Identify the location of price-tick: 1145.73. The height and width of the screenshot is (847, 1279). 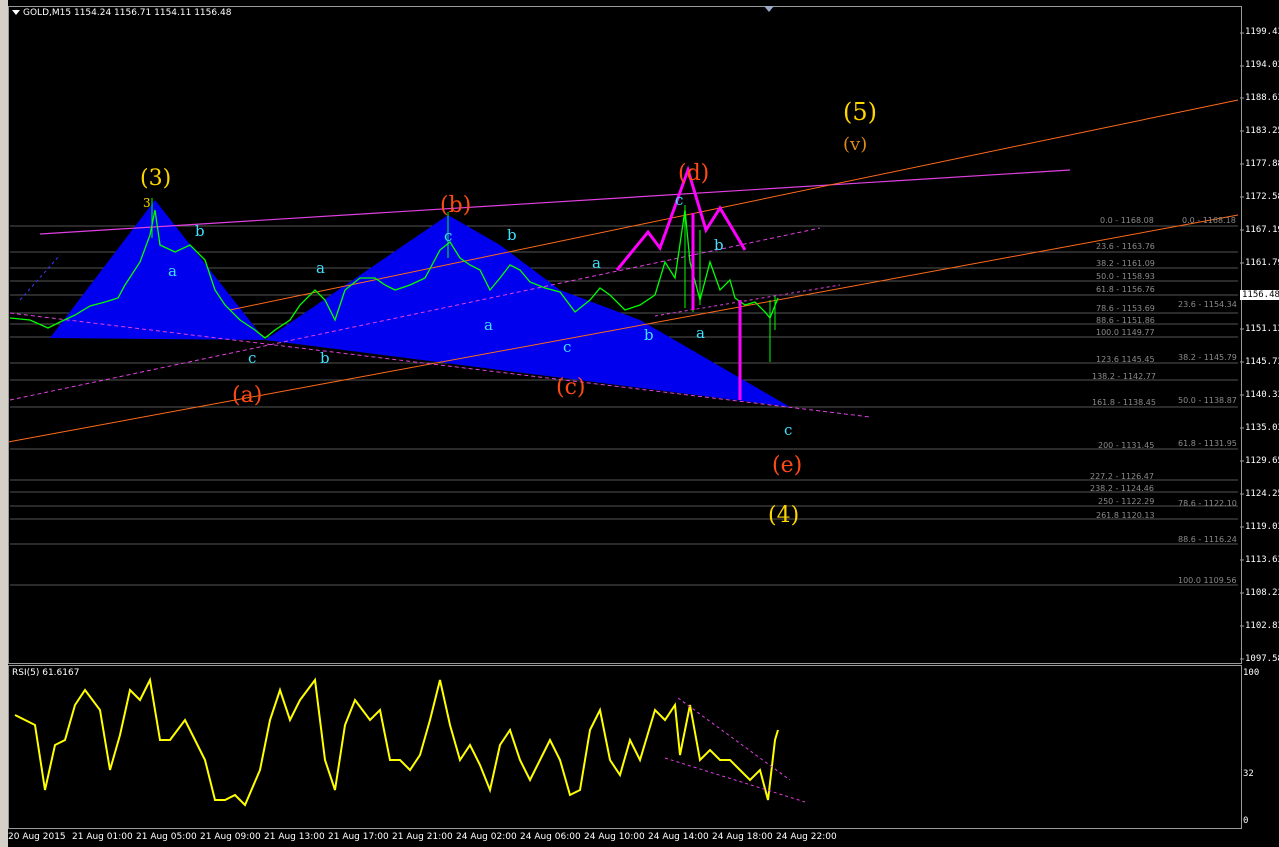
(1262, 362).